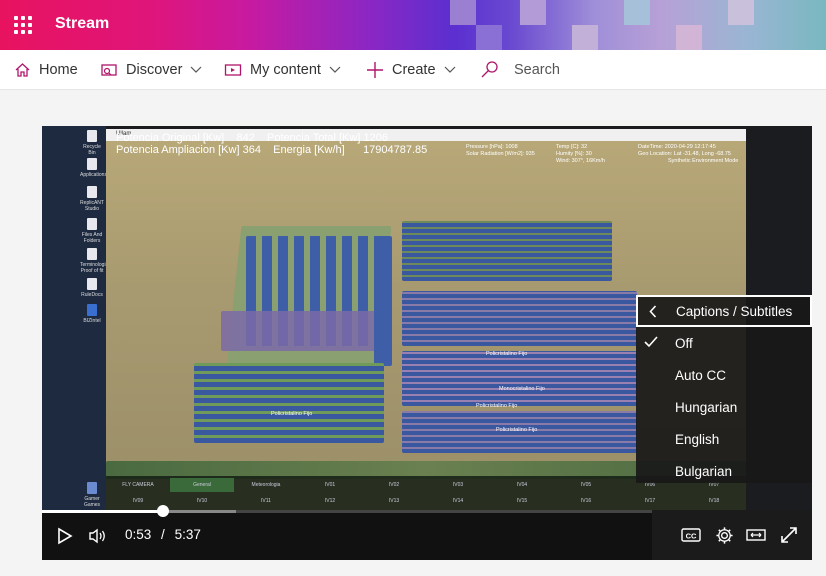 Image resolution: width=826 pixels, height=576 pixels. What do you see at coordinates (650, 501) in the screenshot?
I see `video-tab: IV17` at bounding box center [650, 501].